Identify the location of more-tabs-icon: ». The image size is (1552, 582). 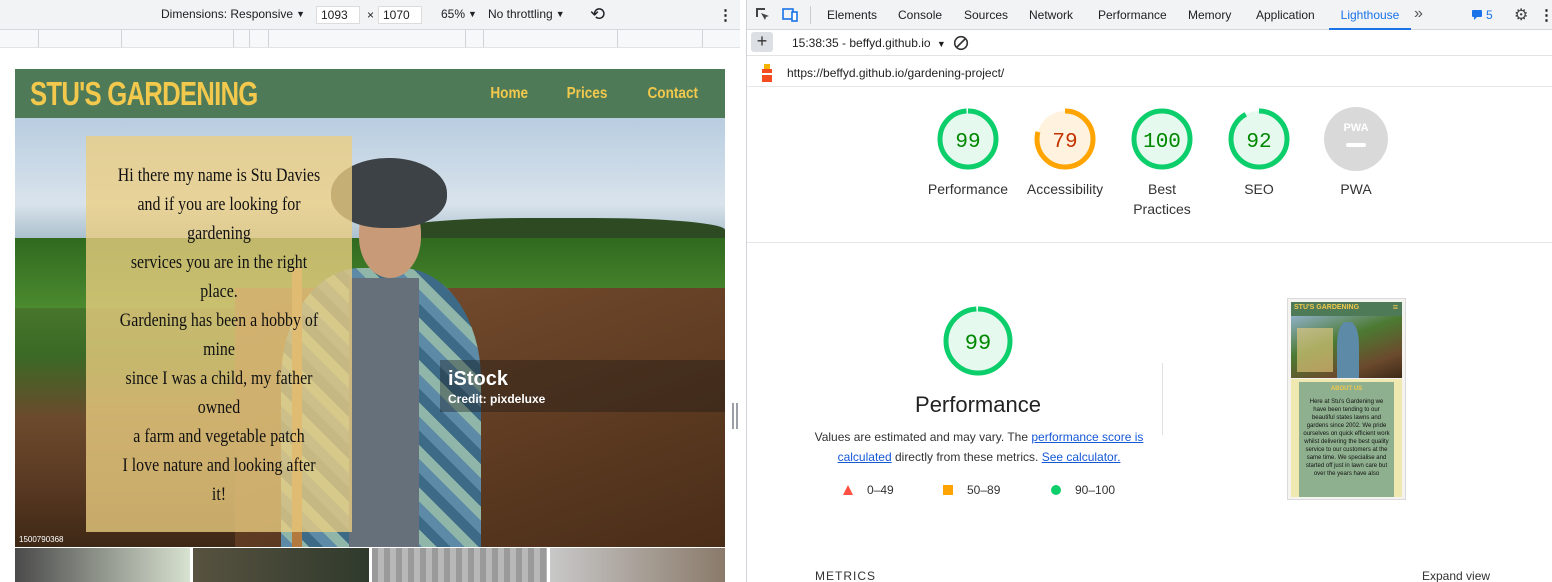
(1418, 14).